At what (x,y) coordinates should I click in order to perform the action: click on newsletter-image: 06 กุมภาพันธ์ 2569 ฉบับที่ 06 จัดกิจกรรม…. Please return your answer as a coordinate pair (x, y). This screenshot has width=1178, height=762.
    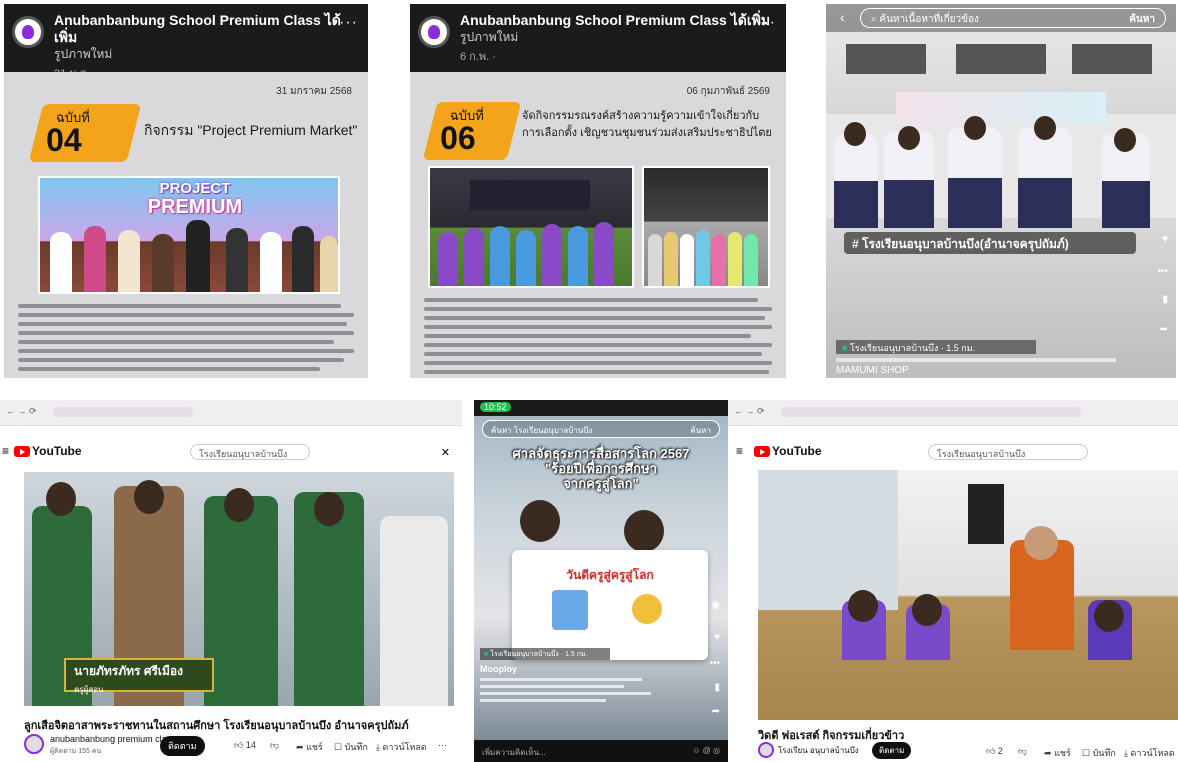
    Looking at the image, I should click on (598, 225).